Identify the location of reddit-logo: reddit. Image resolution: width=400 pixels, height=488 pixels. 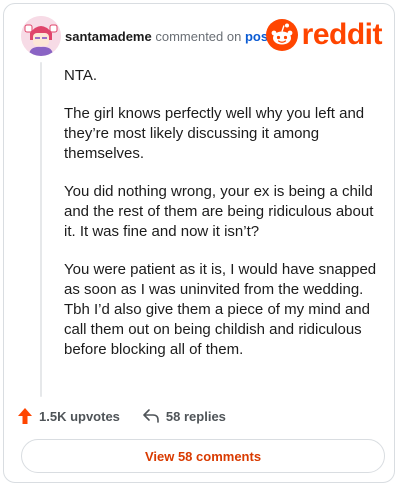
(324, 35).